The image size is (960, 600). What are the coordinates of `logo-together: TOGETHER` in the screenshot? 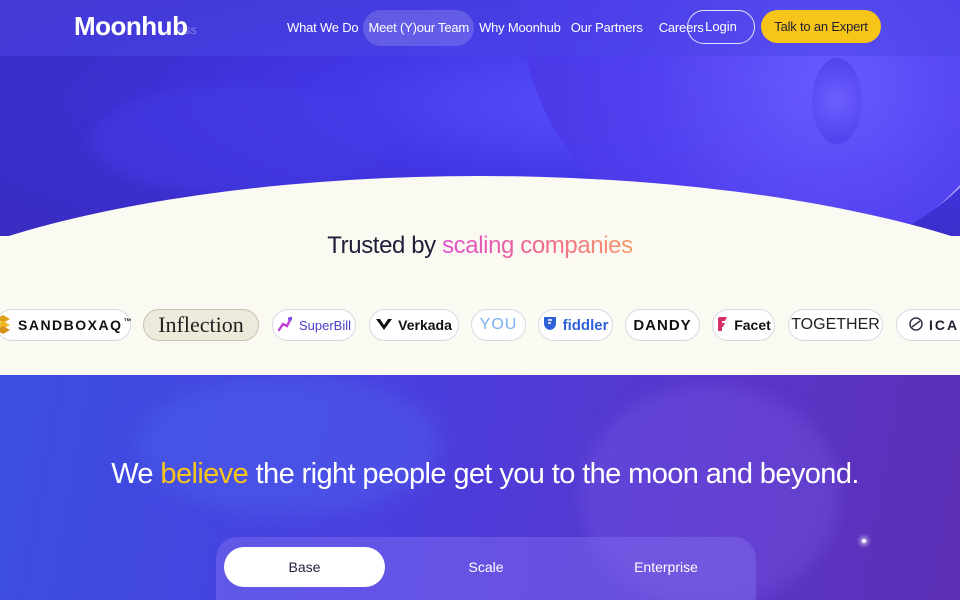 It's located at (835, 325).